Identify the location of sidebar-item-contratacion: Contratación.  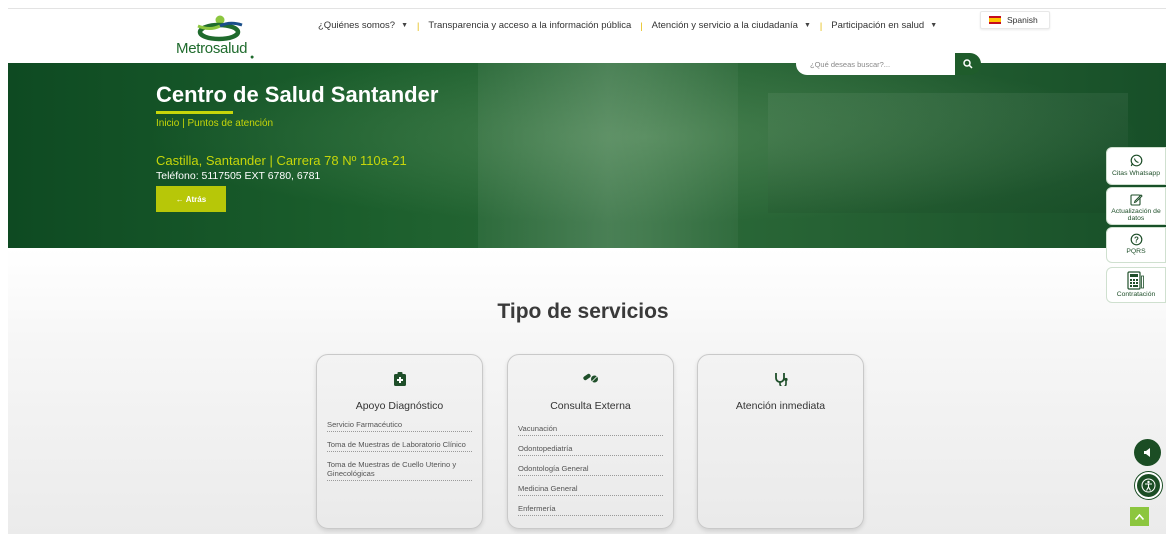
(1136, 285).